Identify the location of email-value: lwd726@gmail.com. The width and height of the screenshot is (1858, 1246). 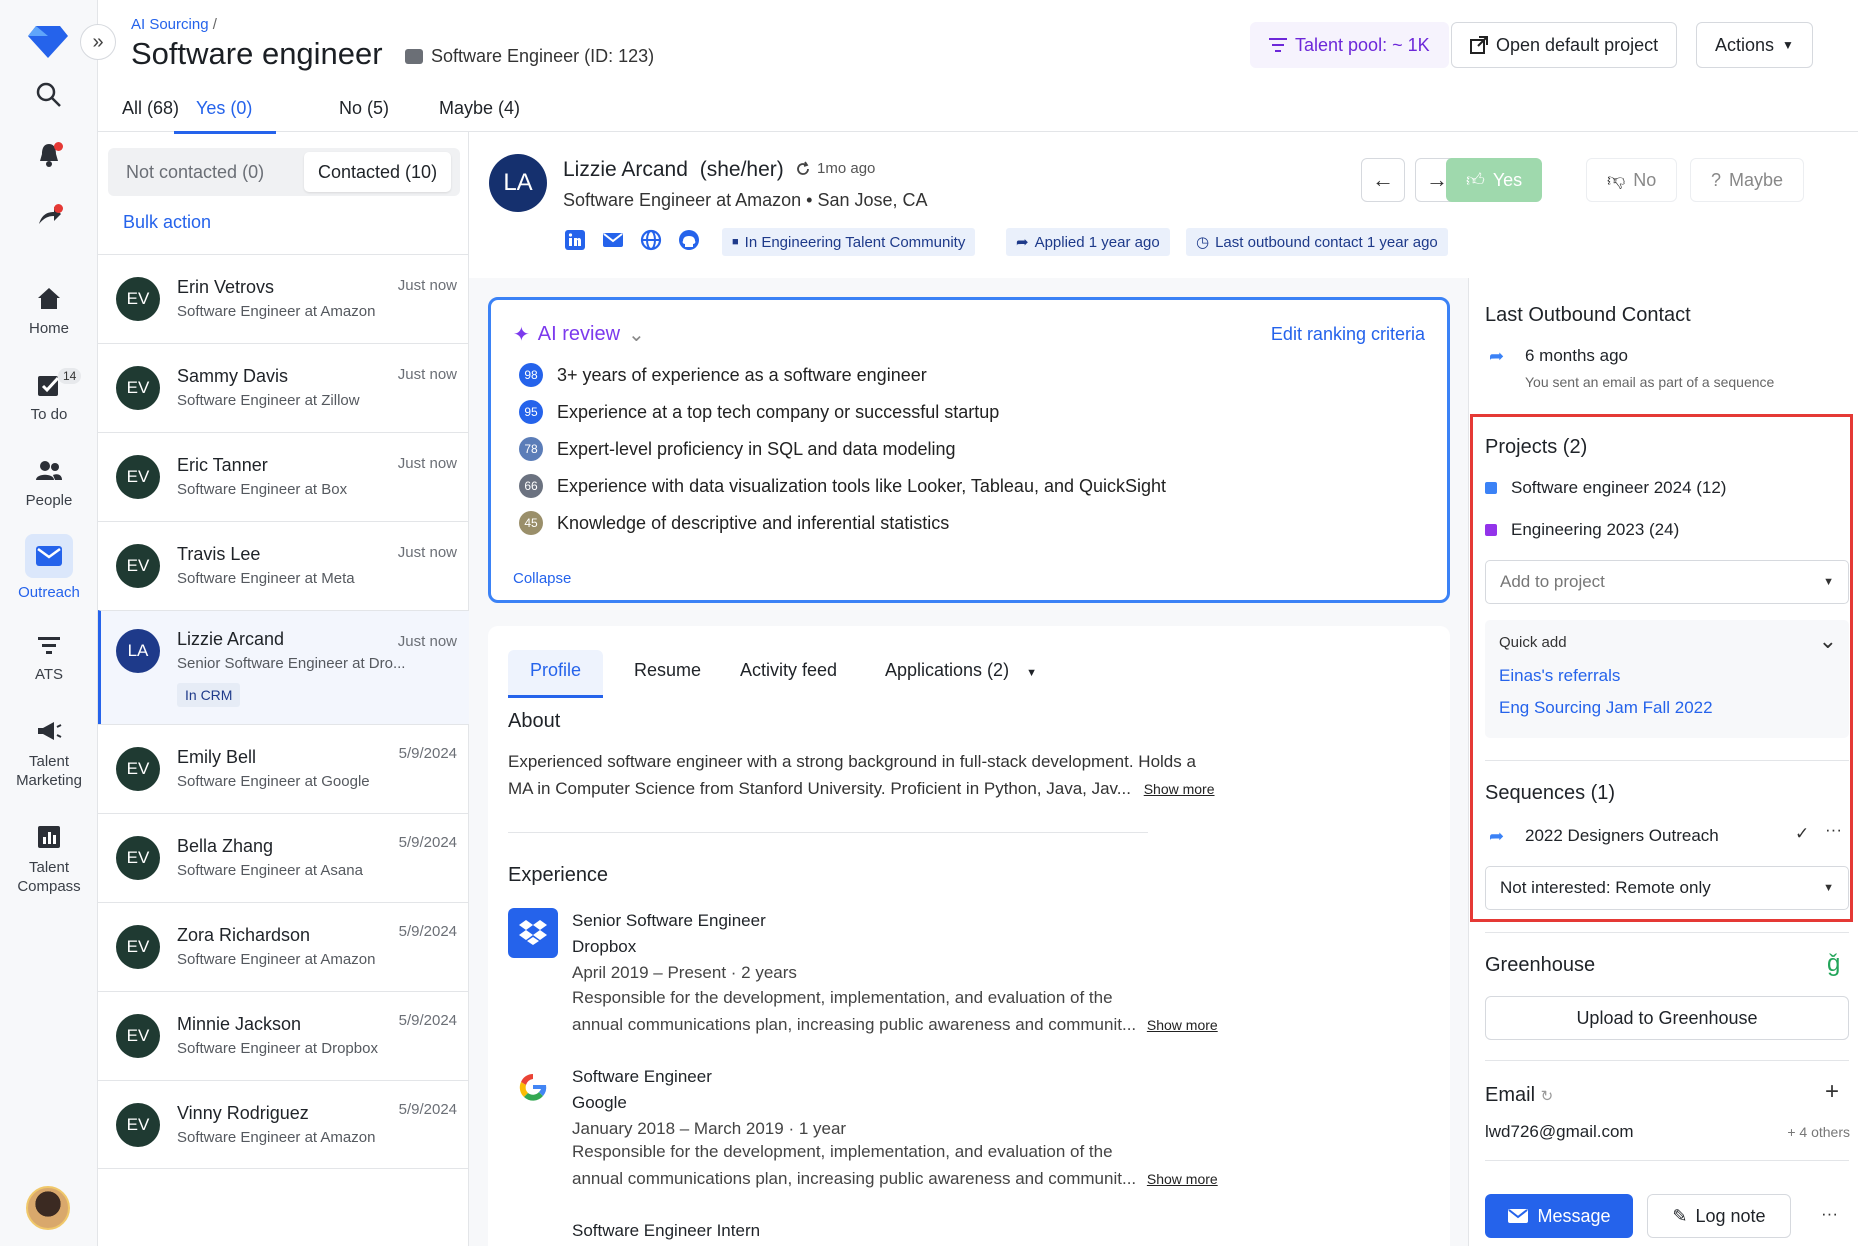
(1559, 1132).